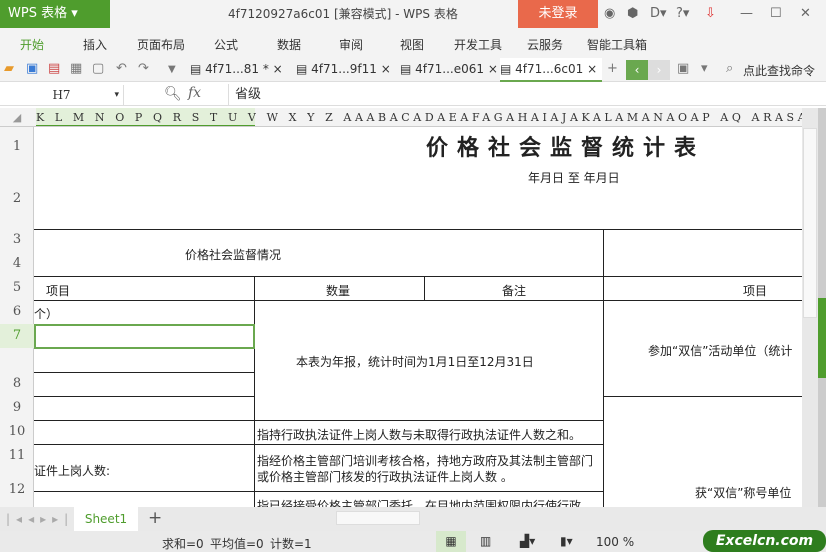  What do you see at coordinates (38, 13) in the screenshot?
I see `app-name: WPS 表格` at bounding box center [38, 13].